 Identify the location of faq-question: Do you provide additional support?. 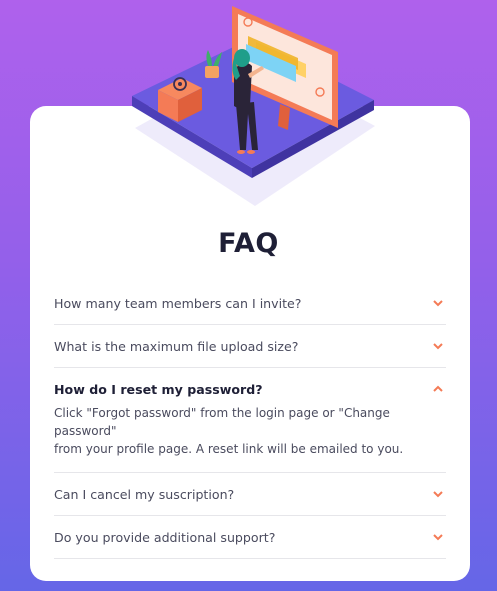
(165, 537).